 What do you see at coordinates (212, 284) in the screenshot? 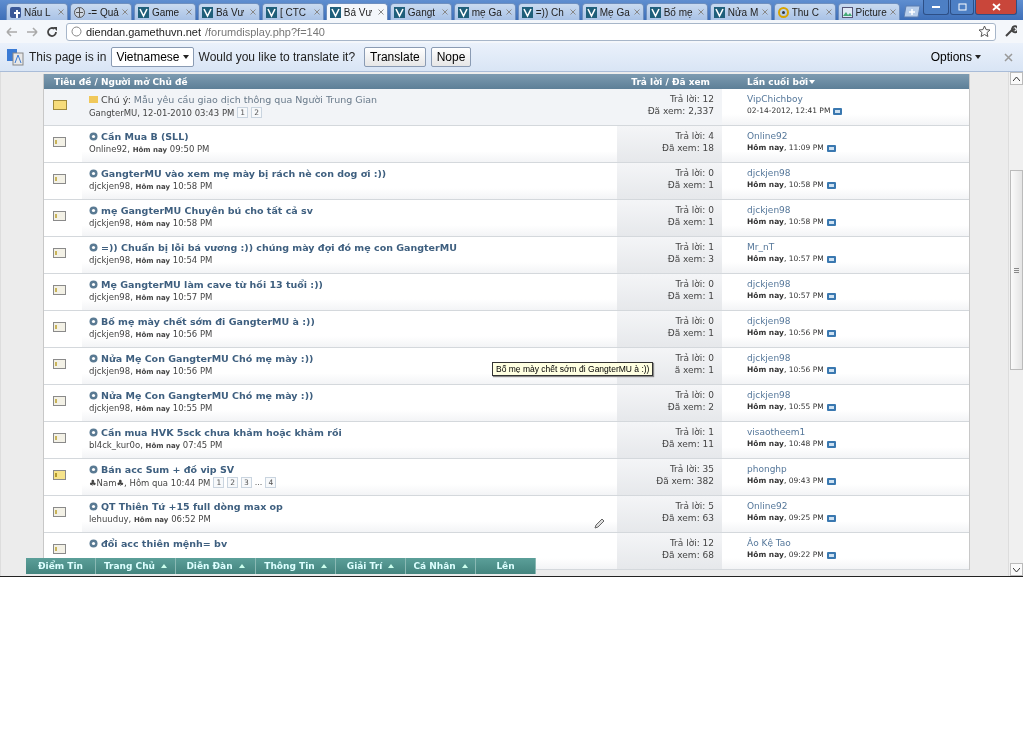
I see `thread-title: Mẹ GangterMU làm cave từ hồi 13 tuổi :))` at bounding box center [212, 284].